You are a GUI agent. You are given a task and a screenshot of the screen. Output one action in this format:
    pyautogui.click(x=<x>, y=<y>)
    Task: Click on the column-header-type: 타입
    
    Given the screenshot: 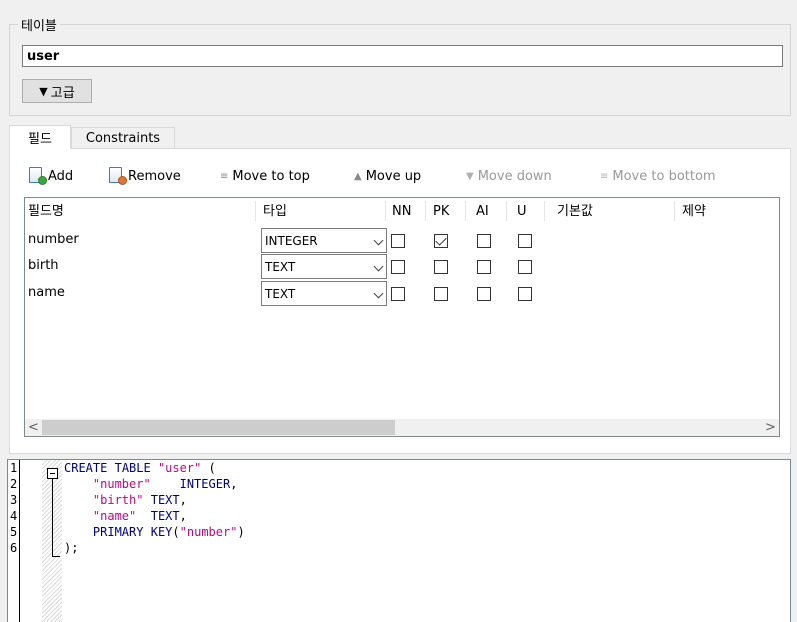 What is the action you would take?
    pyautogui.click(x=275, y=212)
    